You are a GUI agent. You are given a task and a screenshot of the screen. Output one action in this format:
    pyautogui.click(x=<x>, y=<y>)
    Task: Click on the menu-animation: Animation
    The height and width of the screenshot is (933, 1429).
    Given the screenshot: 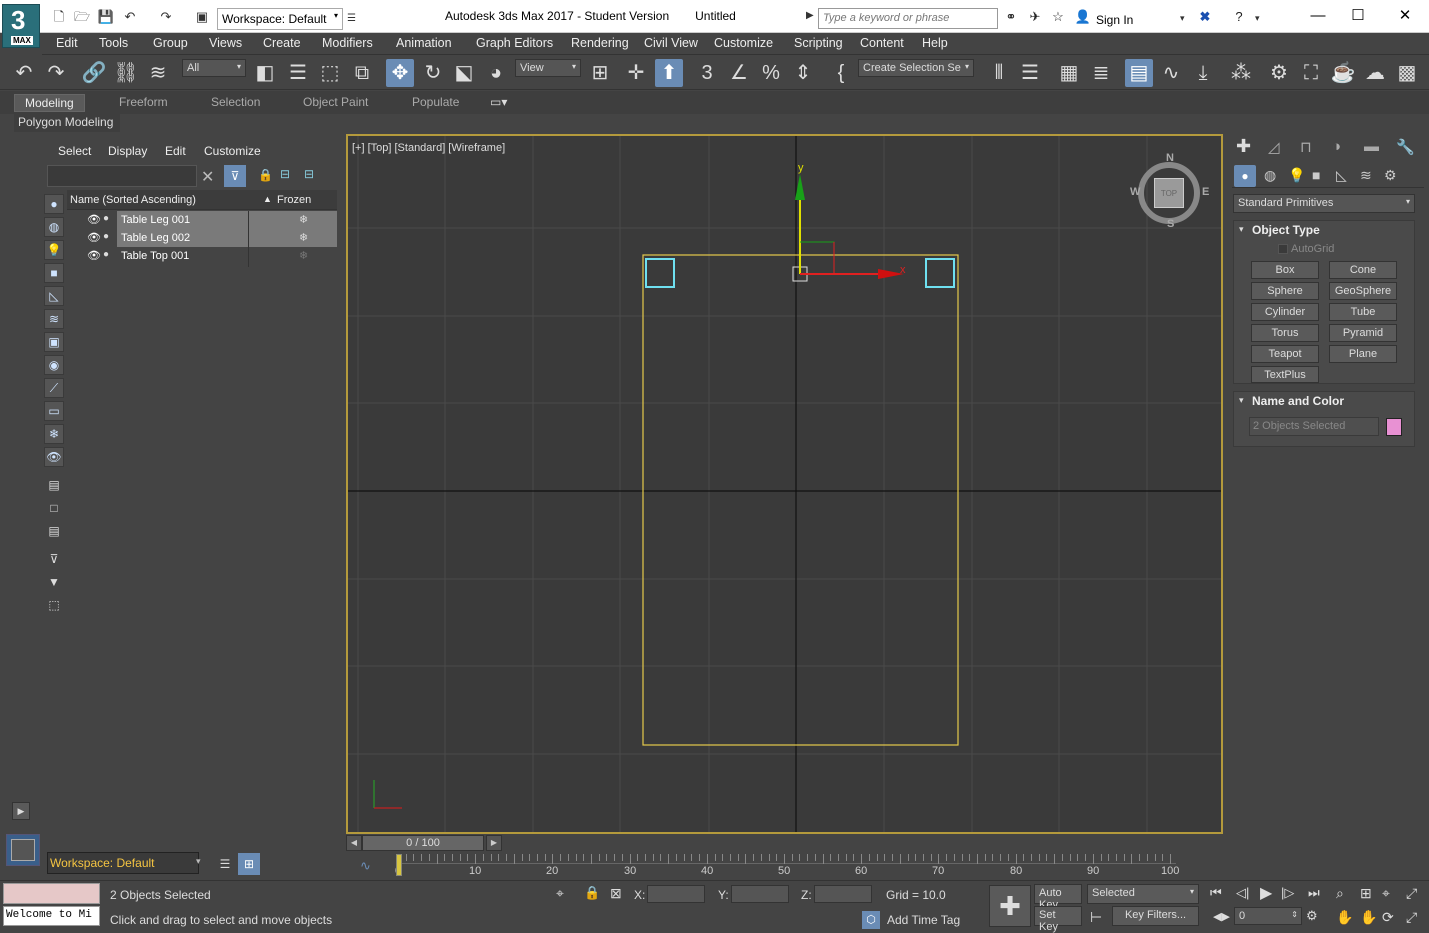 What is the action you would take?
    pyautogui.click(x=424, y=43)
    